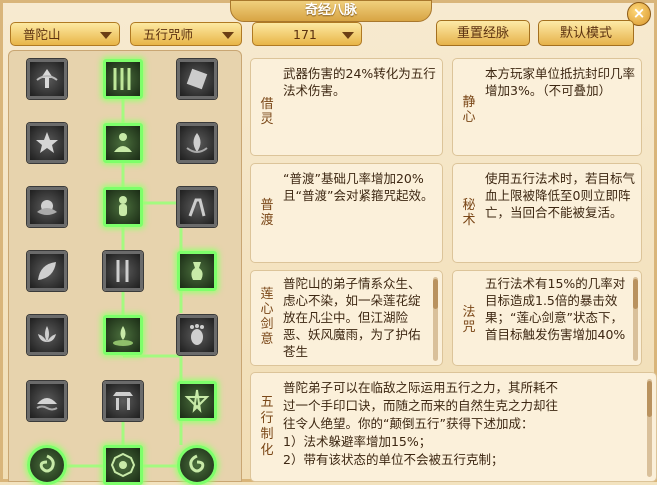 This screenshot has height=485, width=657. I want to click on burst-star-icon, so click(47, 142).